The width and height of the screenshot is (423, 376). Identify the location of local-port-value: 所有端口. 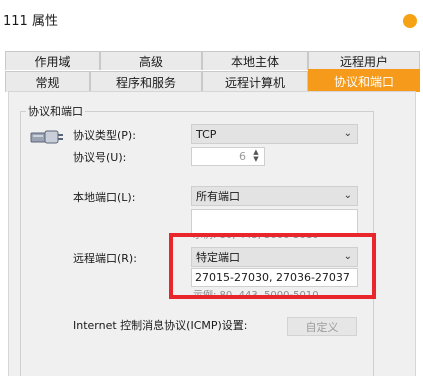
(218, 196).